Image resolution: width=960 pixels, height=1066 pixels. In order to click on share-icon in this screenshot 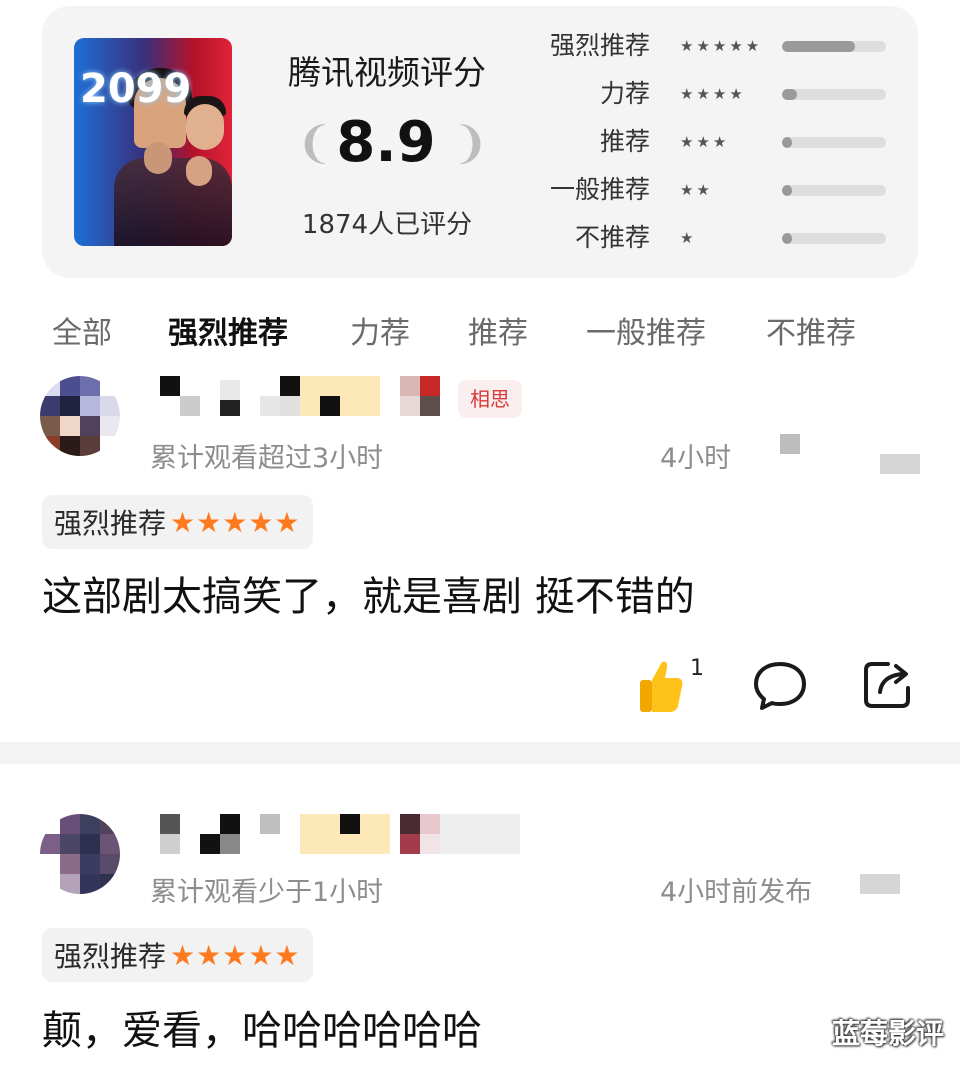, I will do `click(888, 684)`.